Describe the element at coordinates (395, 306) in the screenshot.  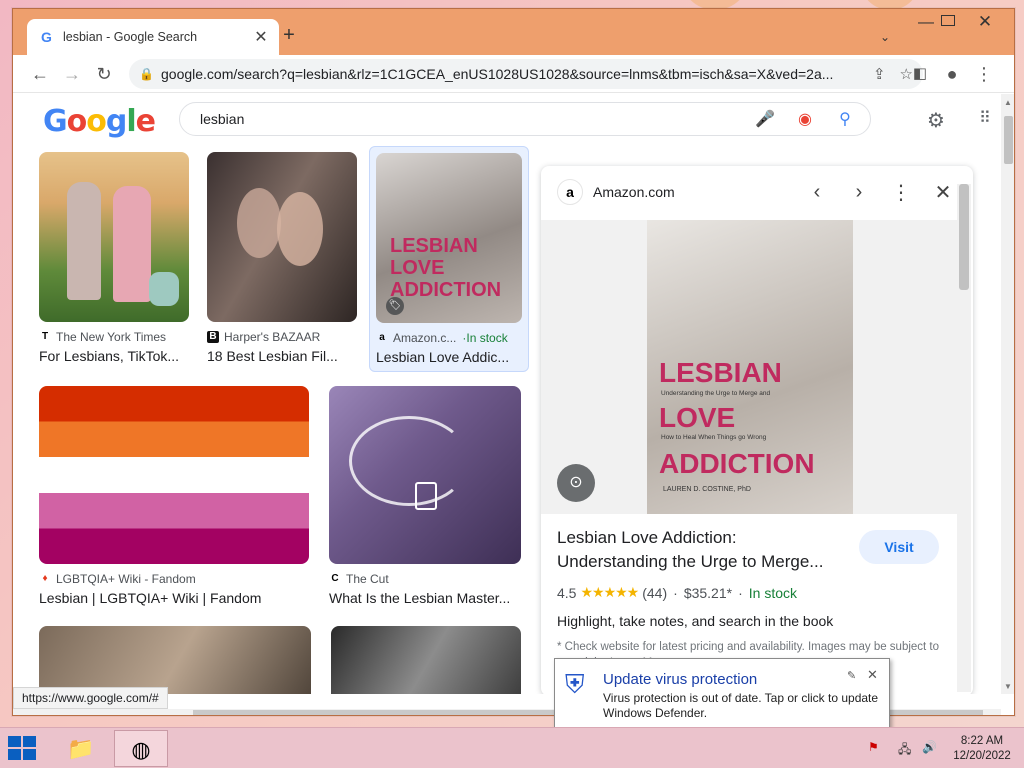
I see `price-tag-icon: 🏷` at that location.